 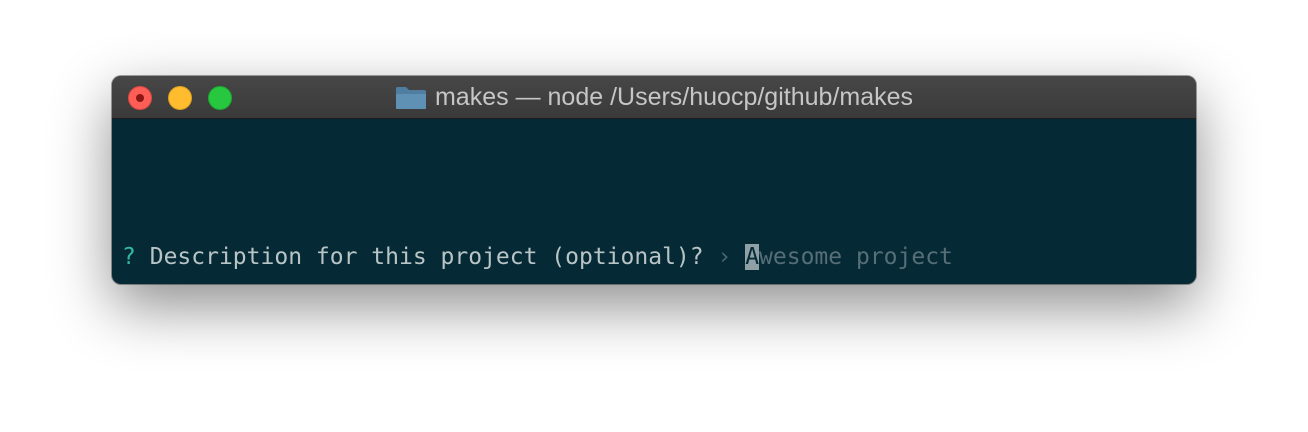 I want to click on prompt-question: Description for this project (optional)?, so click(x=426, y=257).